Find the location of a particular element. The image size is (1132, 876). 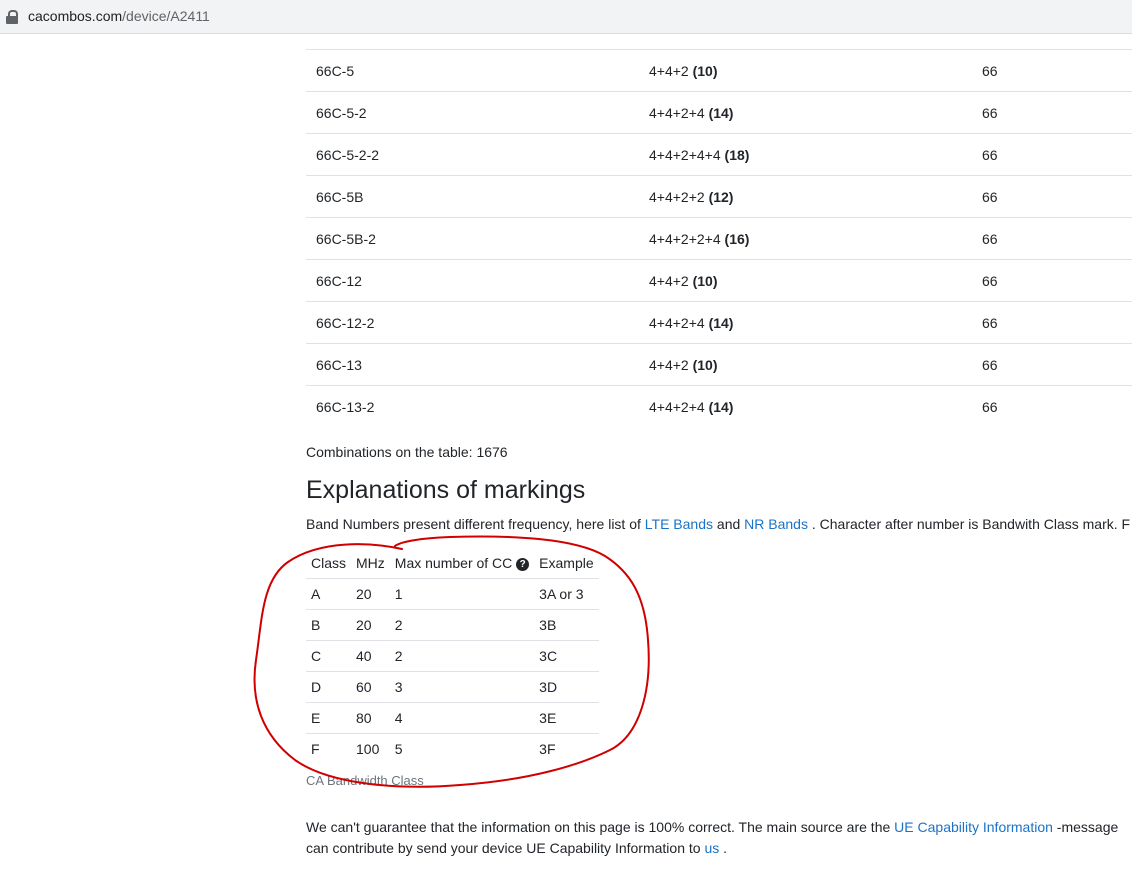

class-max-cc: 5 is located at coordinates (462, 748).